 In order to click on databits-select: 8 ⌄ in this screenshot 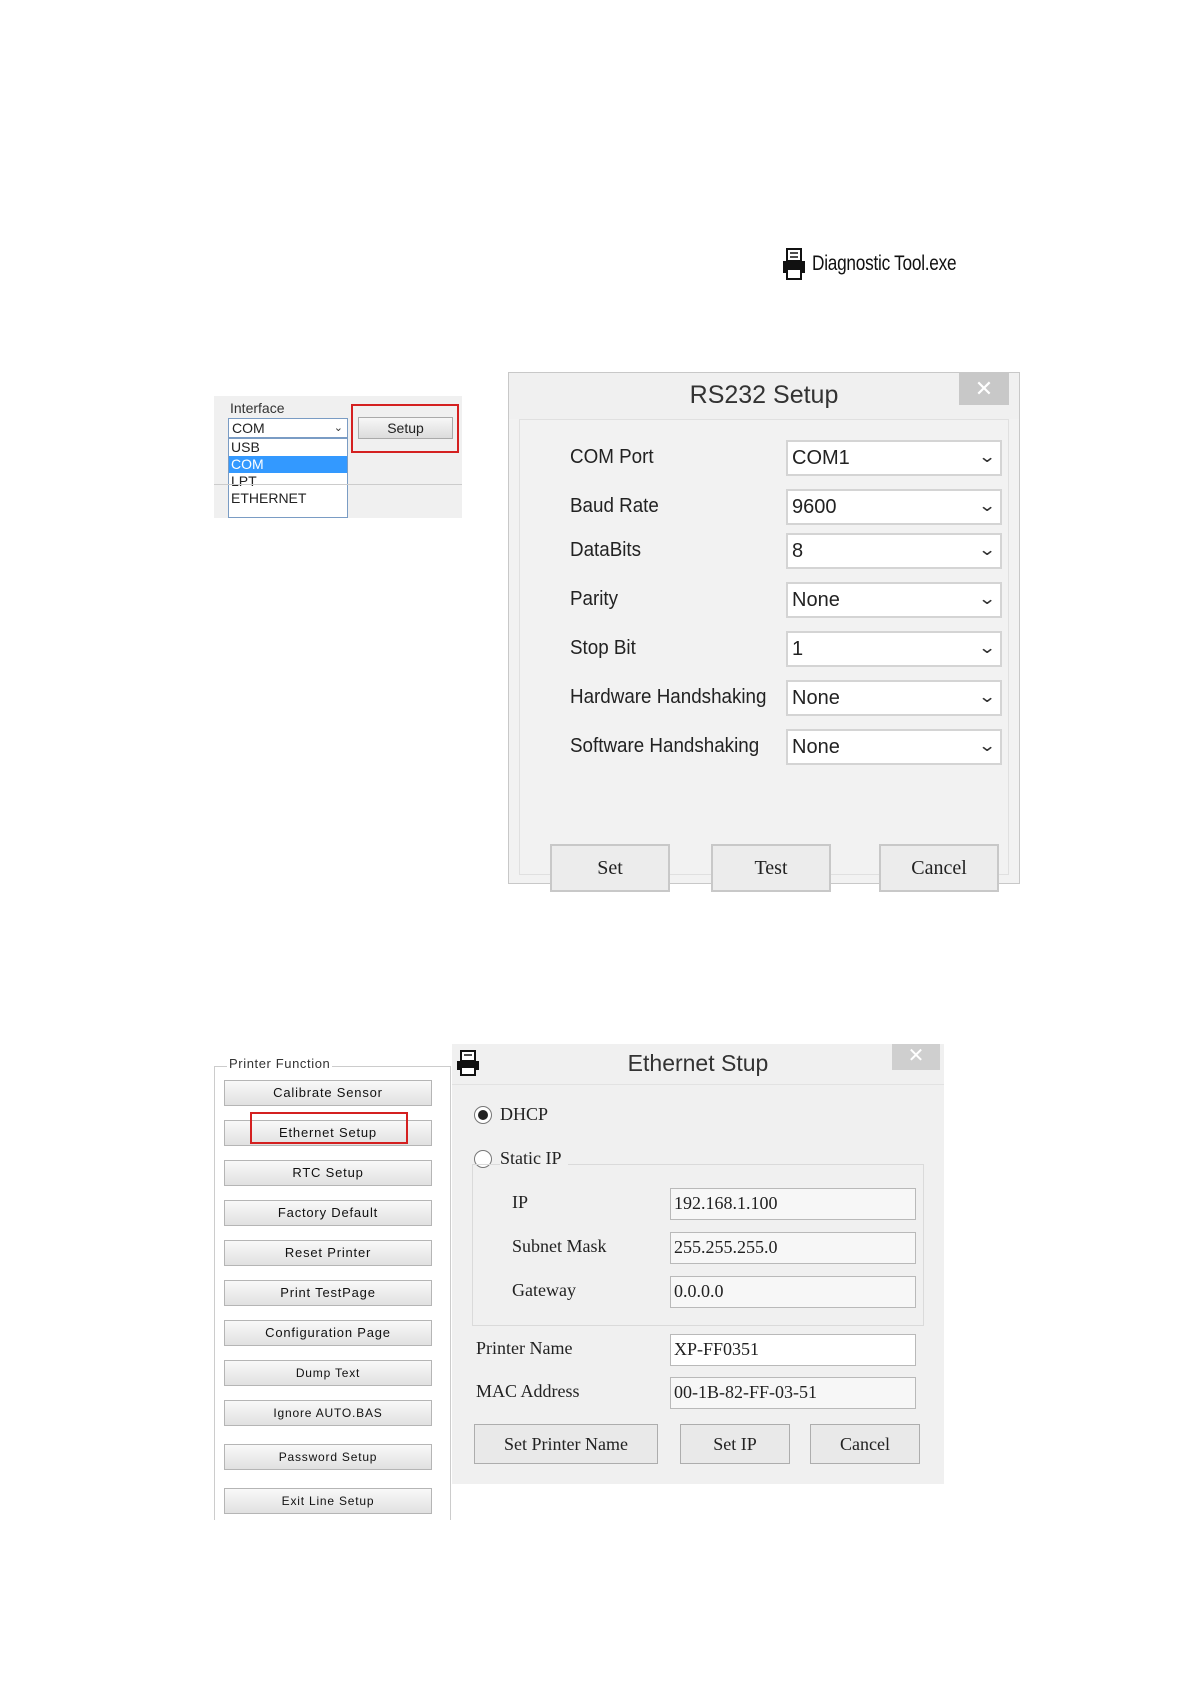, I will do `click(894, 551)`.